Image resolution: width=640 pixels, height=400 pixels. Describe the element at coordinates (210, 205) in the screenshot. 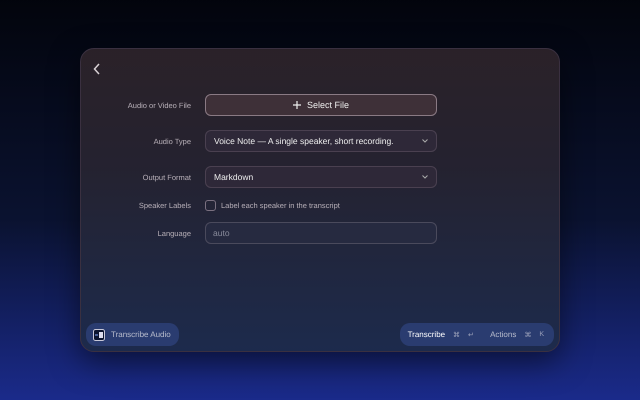

I see `checkbox` at that location.